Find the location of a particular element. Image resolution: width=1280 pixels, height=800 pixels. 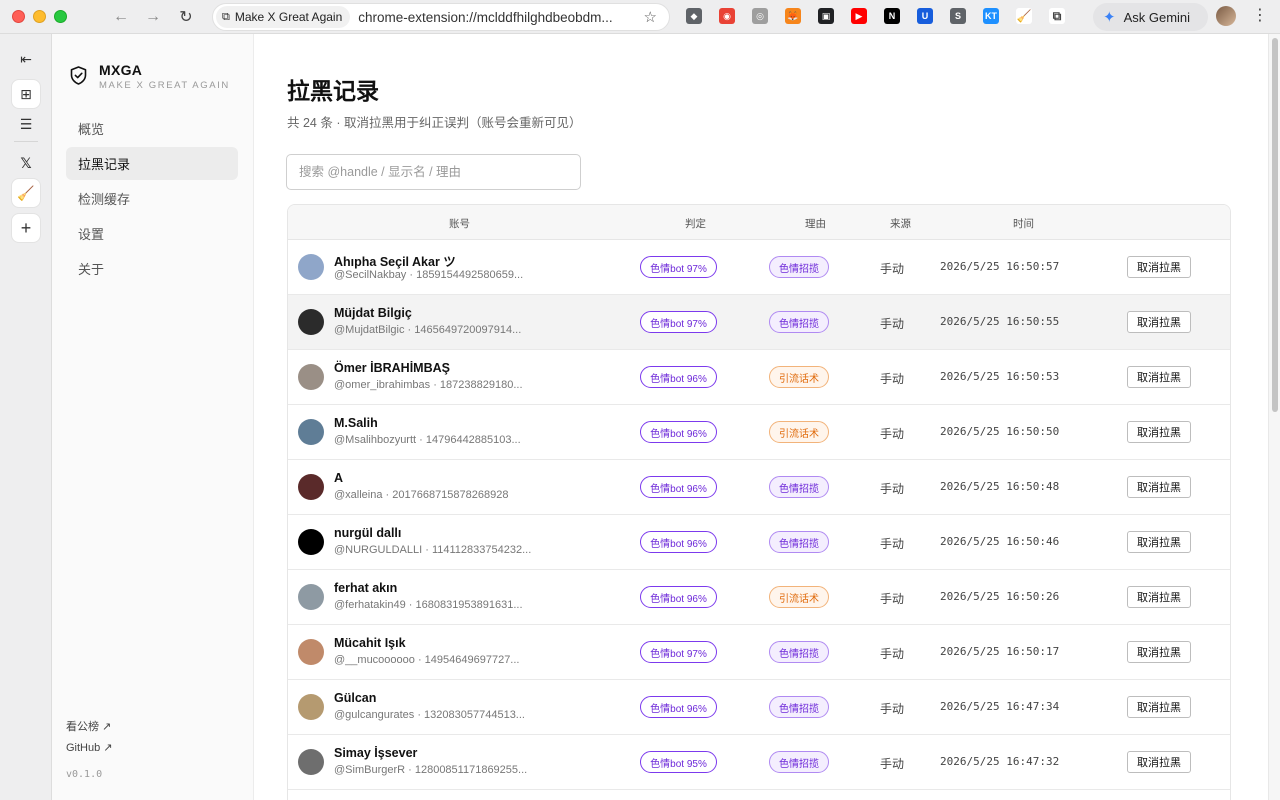

timestamp: 2026/5/25 16:50:46 is located at coordinates (1000, 541).